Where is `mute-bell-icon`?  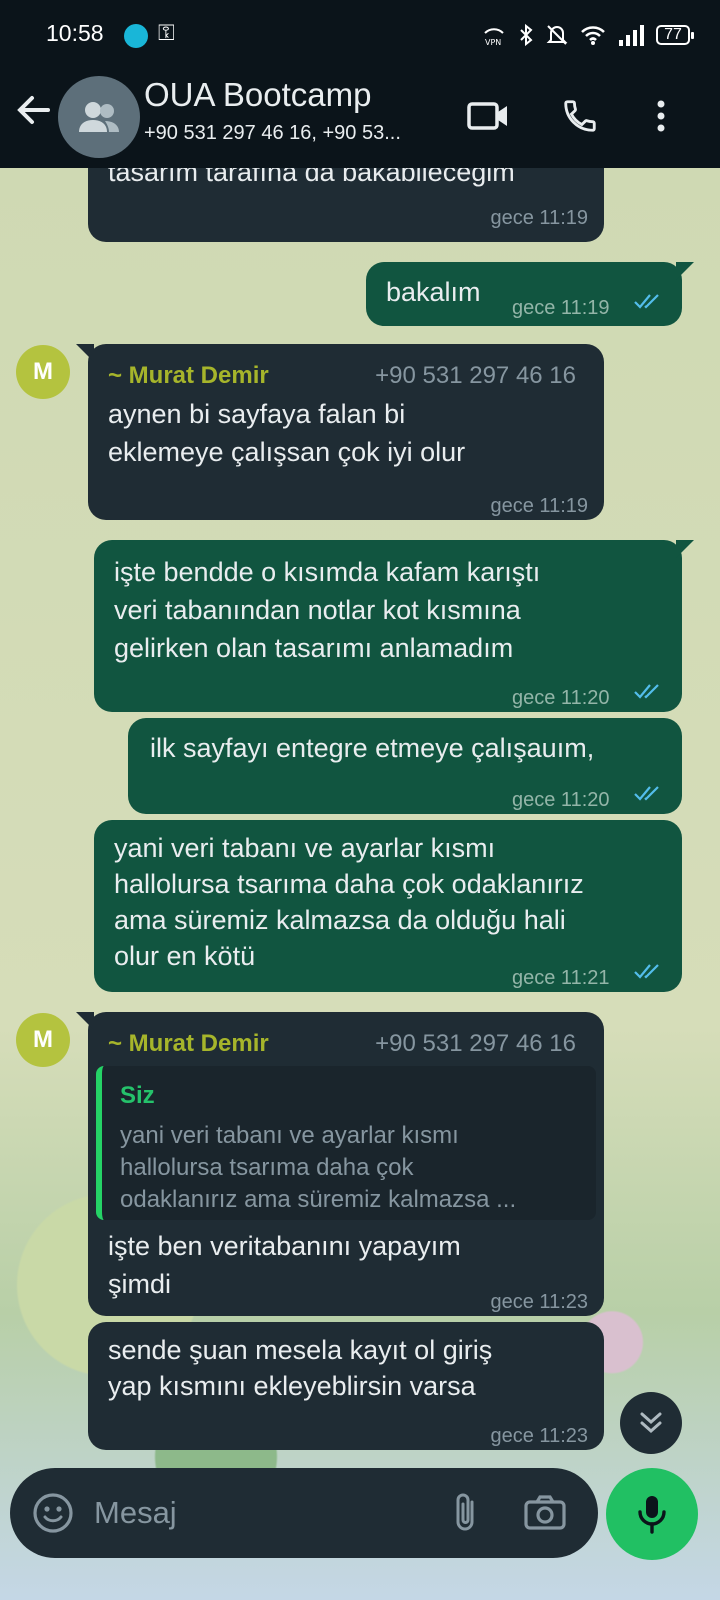 mute-bell-icon is located at coordinates (557, 35).